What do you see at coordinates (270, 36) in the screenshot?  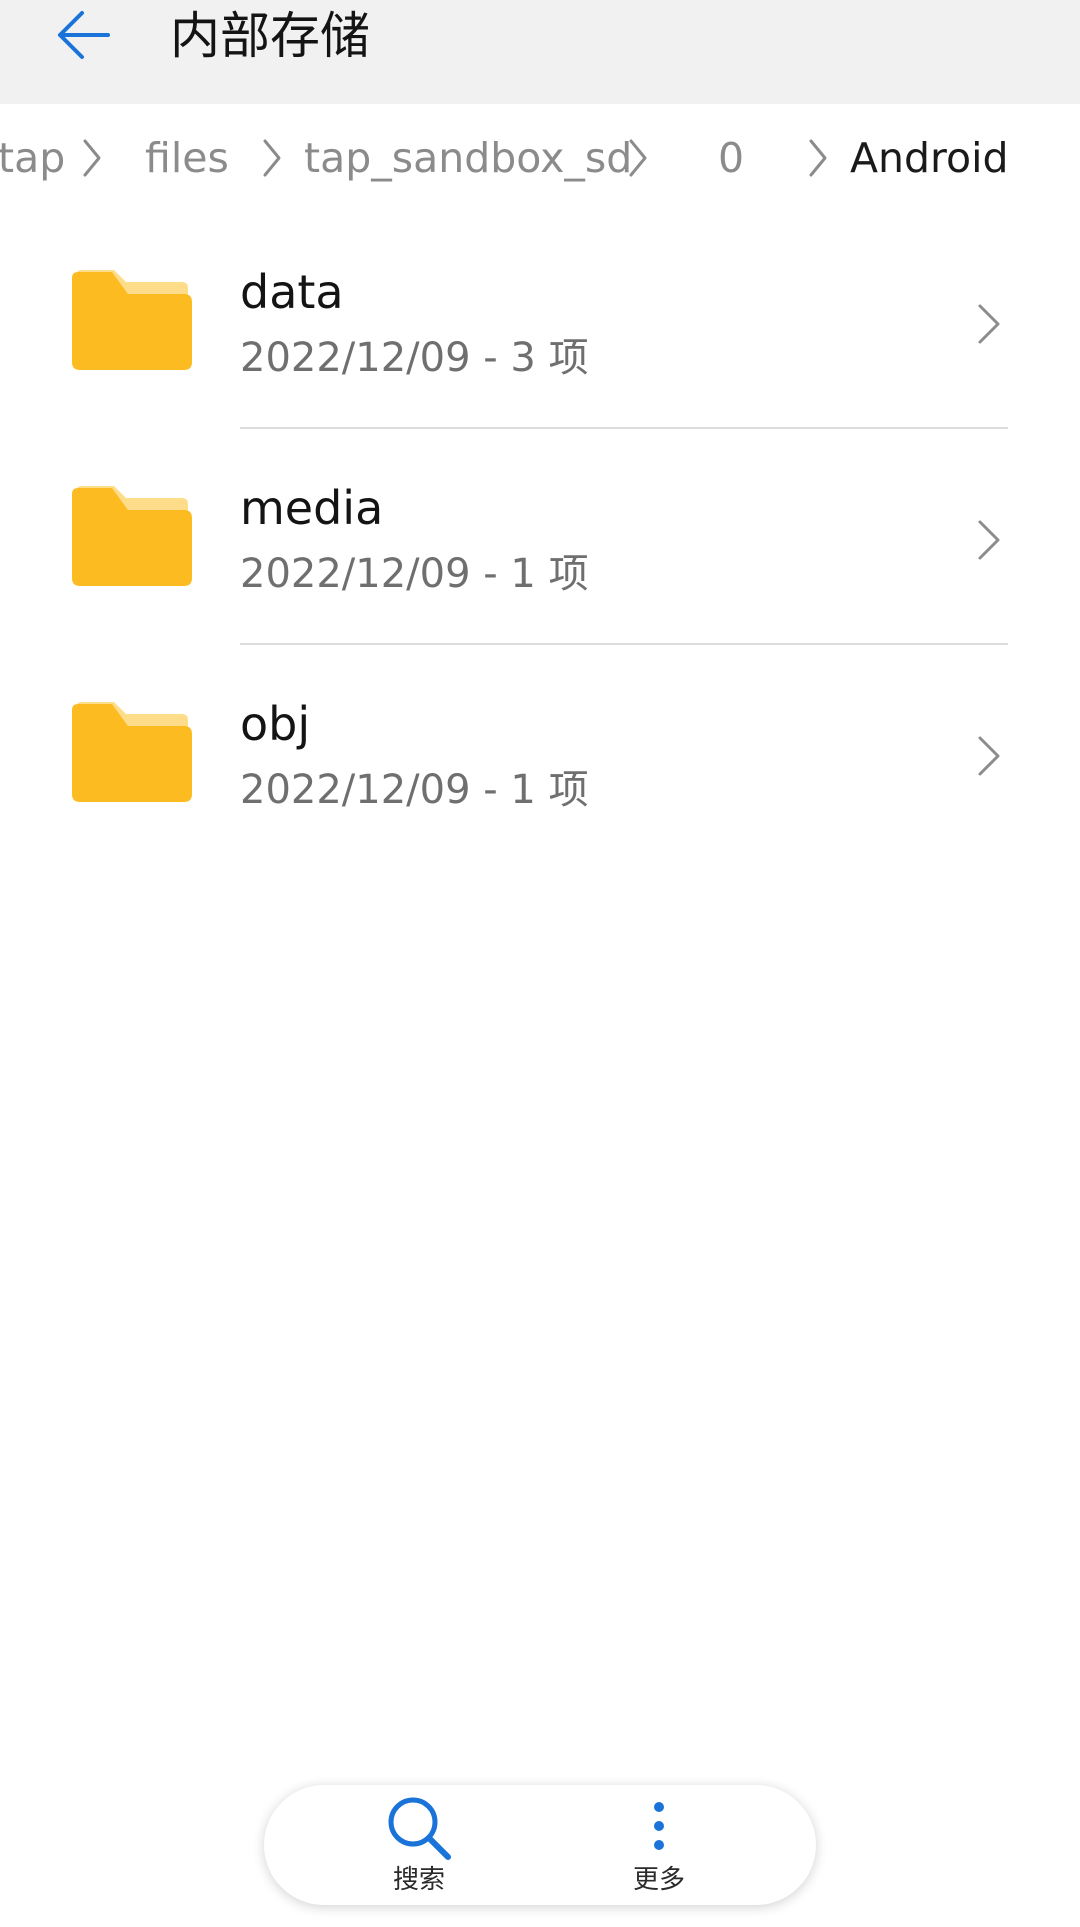 I see `page-title: 内部存储` at bounding box center [270, 36].